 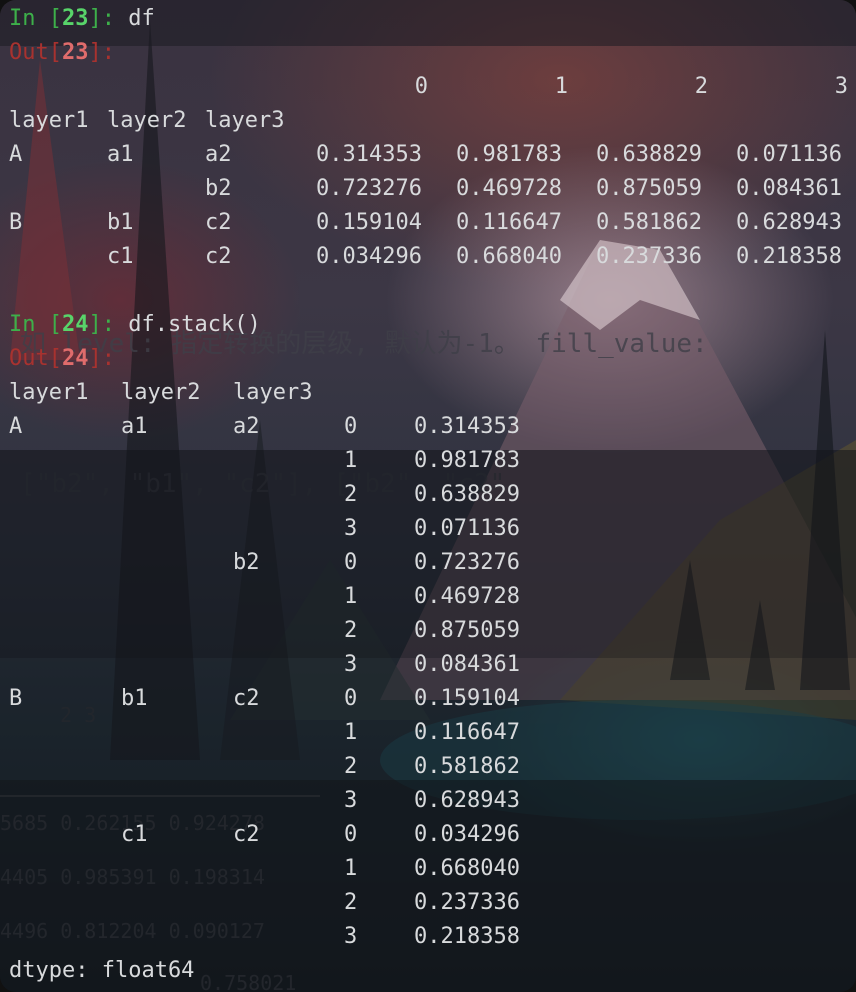 I want to click on table-cell: 0.875059, so click(x=649, y=188).